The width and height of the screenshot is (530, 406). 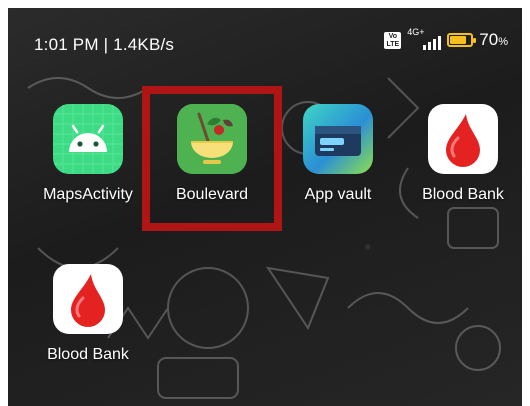 I want to click on app-app-vault: App vault, so click(x=338, y=154).